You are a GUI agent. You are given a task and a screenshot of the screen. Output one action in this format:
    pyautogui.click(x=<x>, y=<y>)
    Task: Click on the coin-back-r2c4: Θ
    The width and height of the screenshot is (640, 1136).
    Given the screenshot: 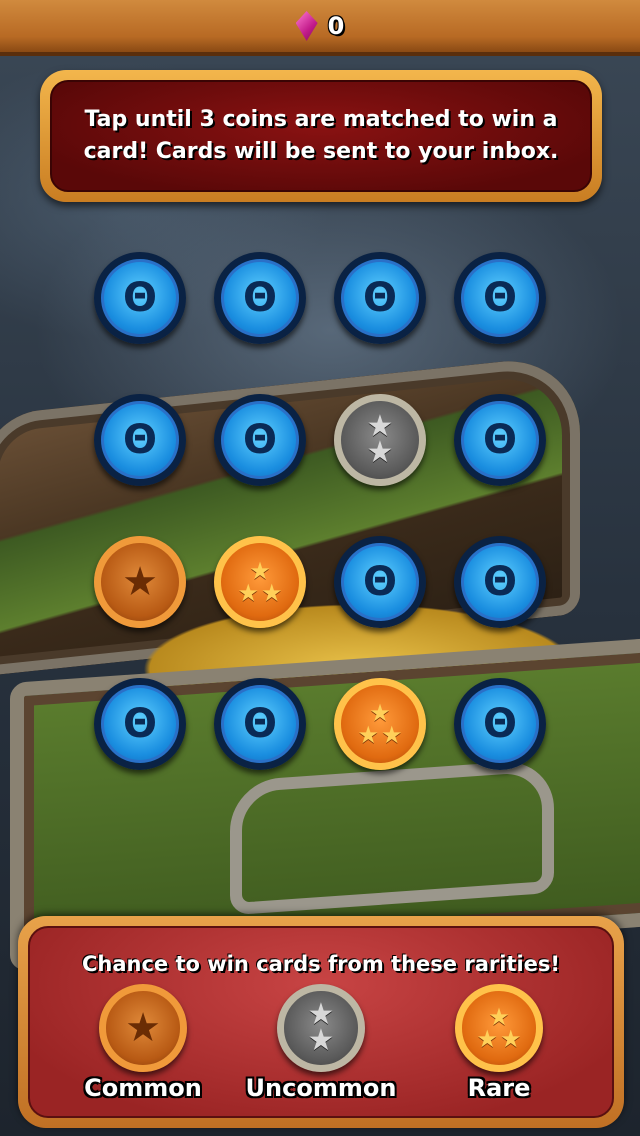 What is the action you would take?
    pyautogui.click(x=500, y=440)
    